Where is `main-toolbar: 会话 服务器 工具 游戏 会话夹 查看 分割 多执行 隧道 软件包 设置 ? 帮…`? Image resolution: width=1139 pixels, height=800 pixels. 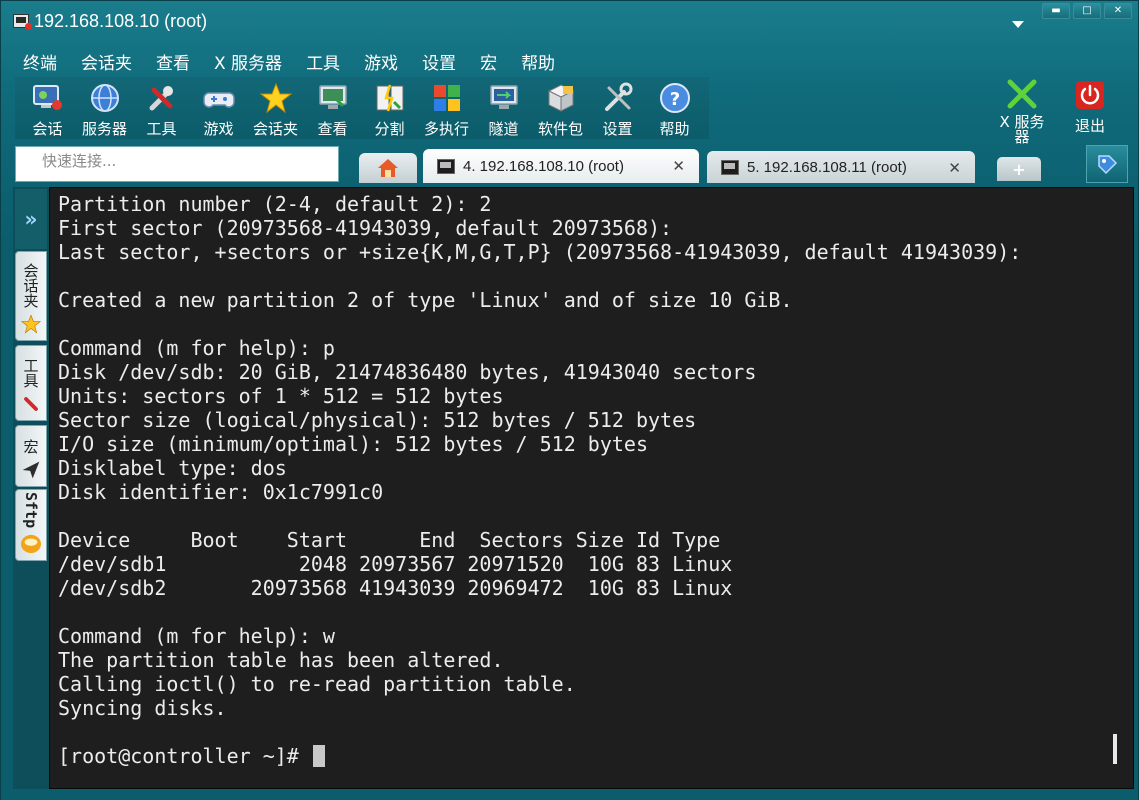
main-toolbar: 会话 服务器 工具 游戏 会话夹 查看 分割 多执行 隧道 软件包 设置 ? 帮… is located at coordinates (362, 108).